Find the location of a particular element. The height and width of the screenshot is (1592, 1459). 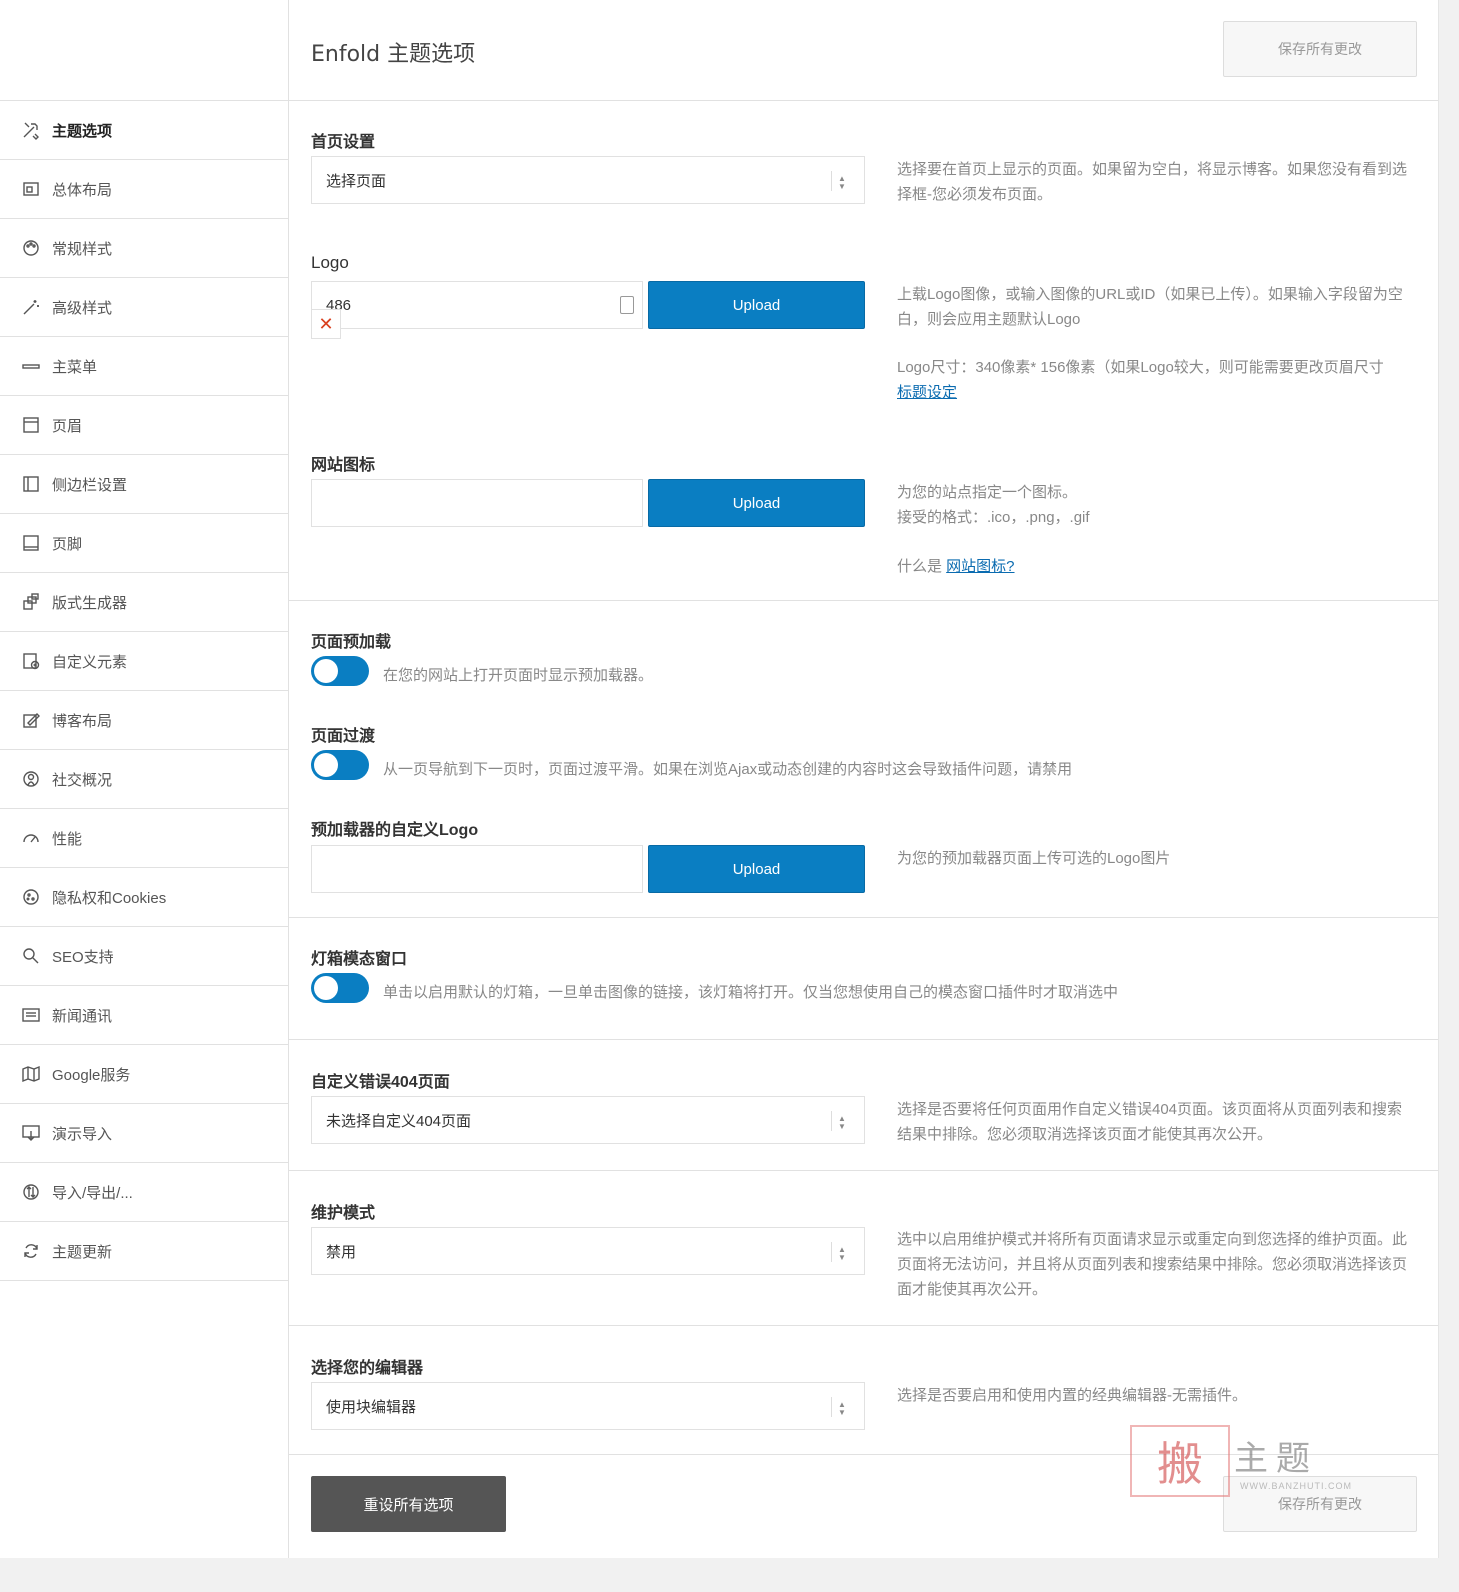

save-all-button-top: 保存所有更改 is located at coordinates (1320, 49).